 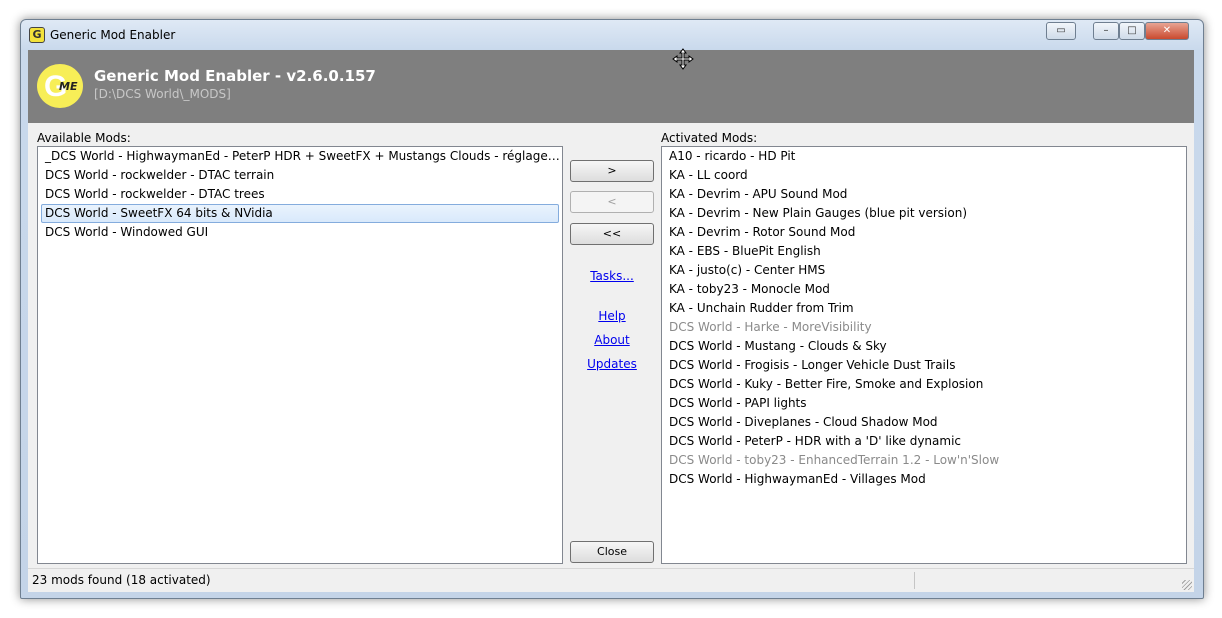 What do you see at coordinates (300, 232) in the screenshot?
I see `list-item: DCS World - Windowed GUI` at bounding box center [300, 232].